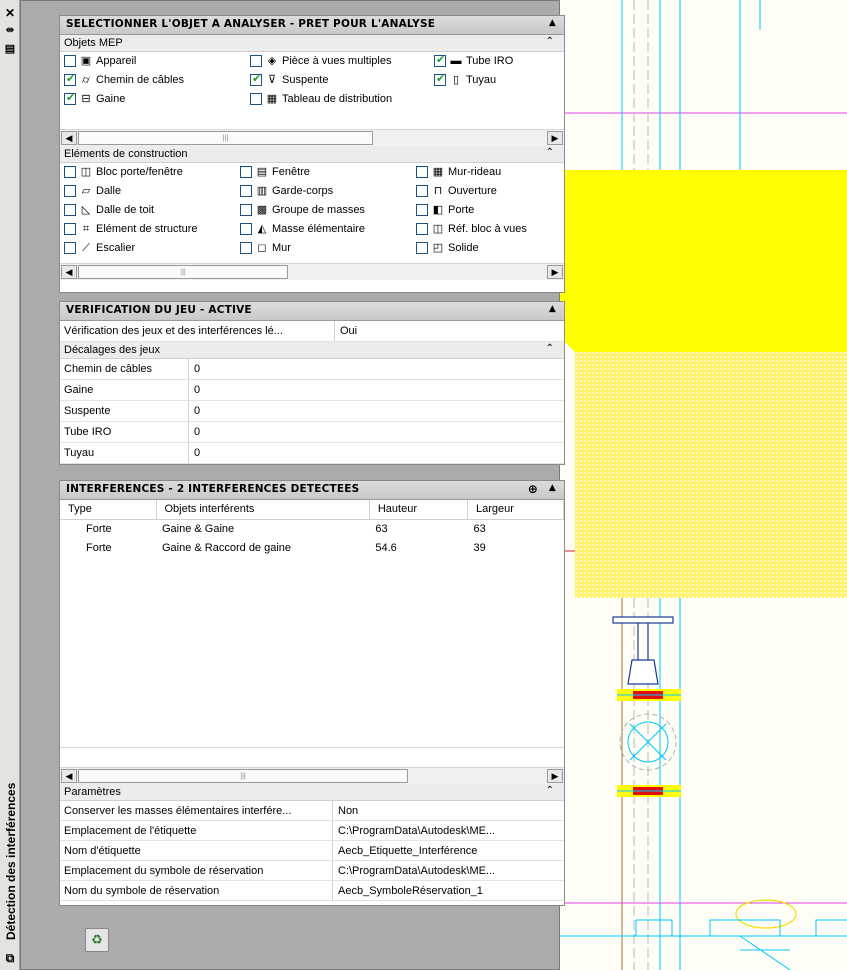  What do you see at coordinates (711, 475) in the screenshot?
I see `interference-zone-hatched` at bounding box center [711, 475].